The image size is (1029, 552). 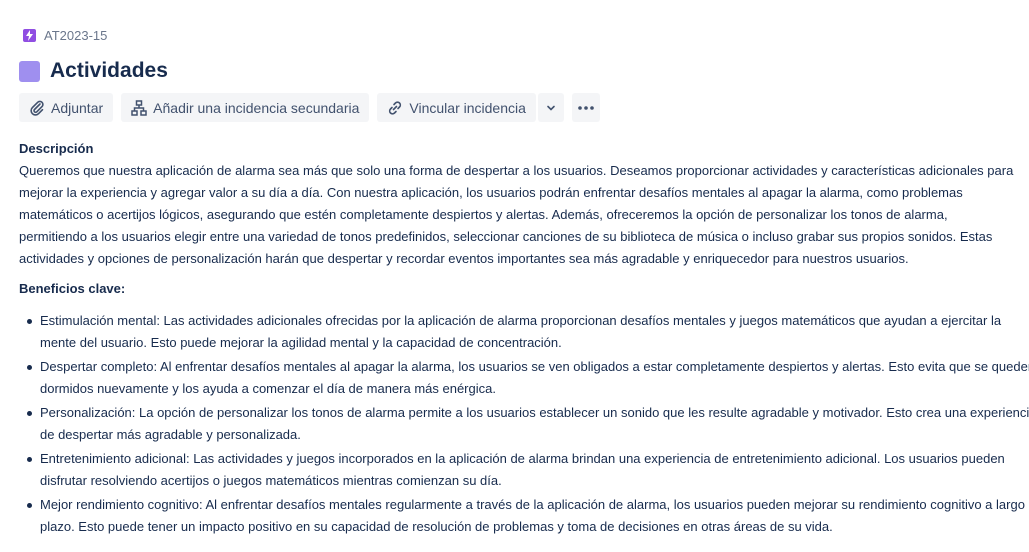 What do you see at coordinates (256, 107) in the screenshot?
I see `add-child-issue-label: Añadir una incidencia secundaria` at bounding box center [256, 107].